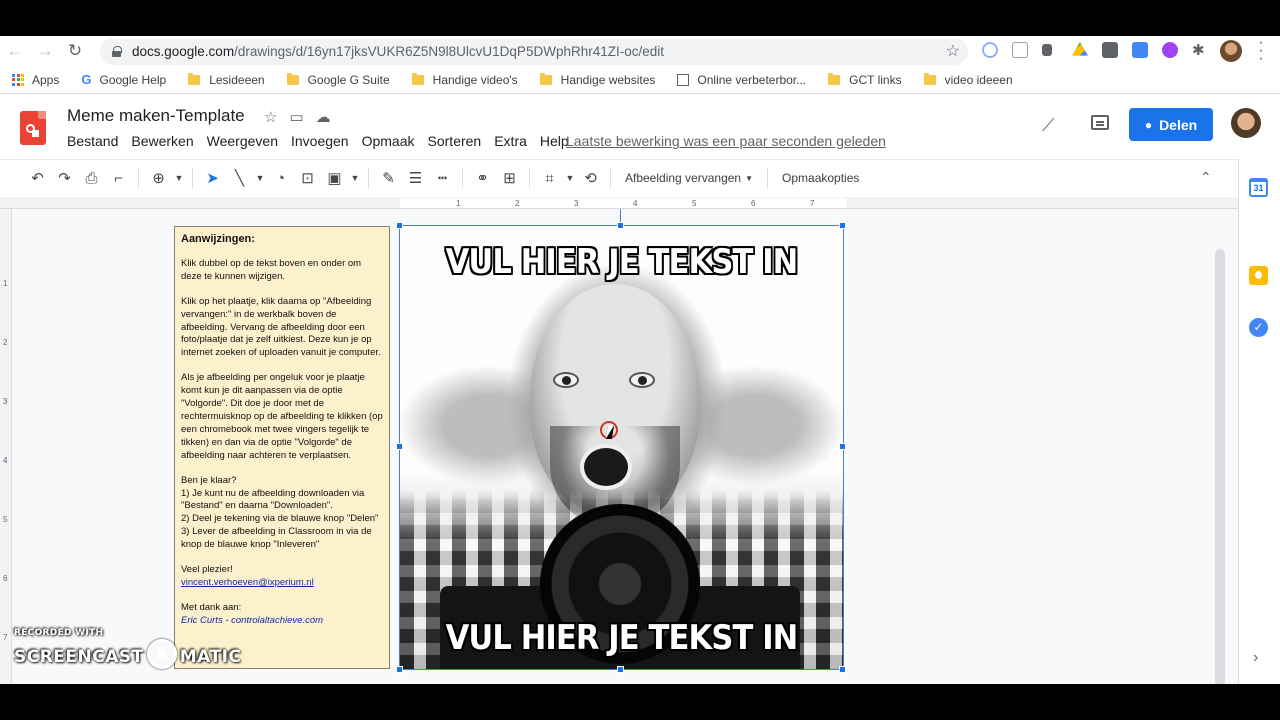 This screenshot has width=1280, height=720. I want to click on horizontal-ruler: 1 2 3 4 5 6 7, so click(619, 203).